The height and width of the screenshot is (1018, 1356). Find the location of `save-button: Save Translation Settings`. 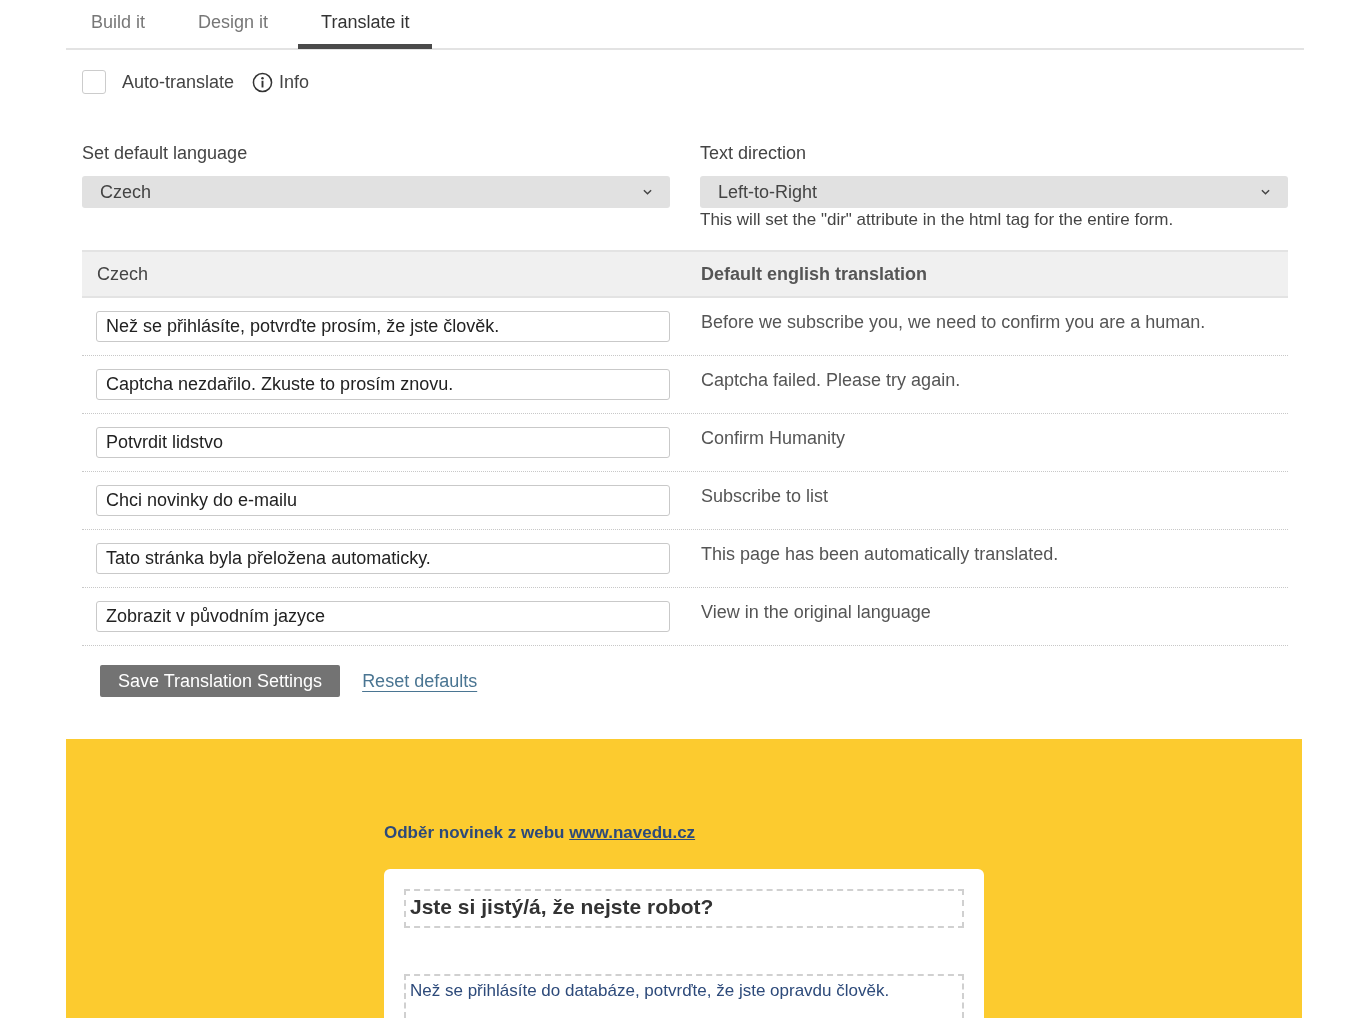

save-button: Save Translation Settings is located at coordinates (220, 681).